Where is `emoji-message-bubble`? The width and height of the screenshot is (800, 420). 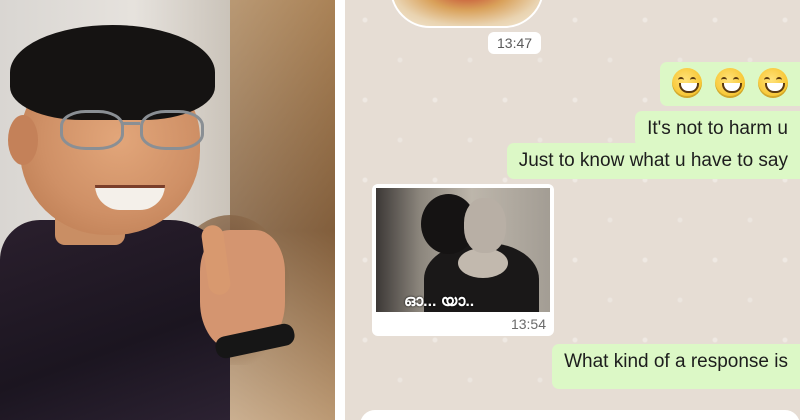
emoji-message-bubble is located at coordinates (730, 84).